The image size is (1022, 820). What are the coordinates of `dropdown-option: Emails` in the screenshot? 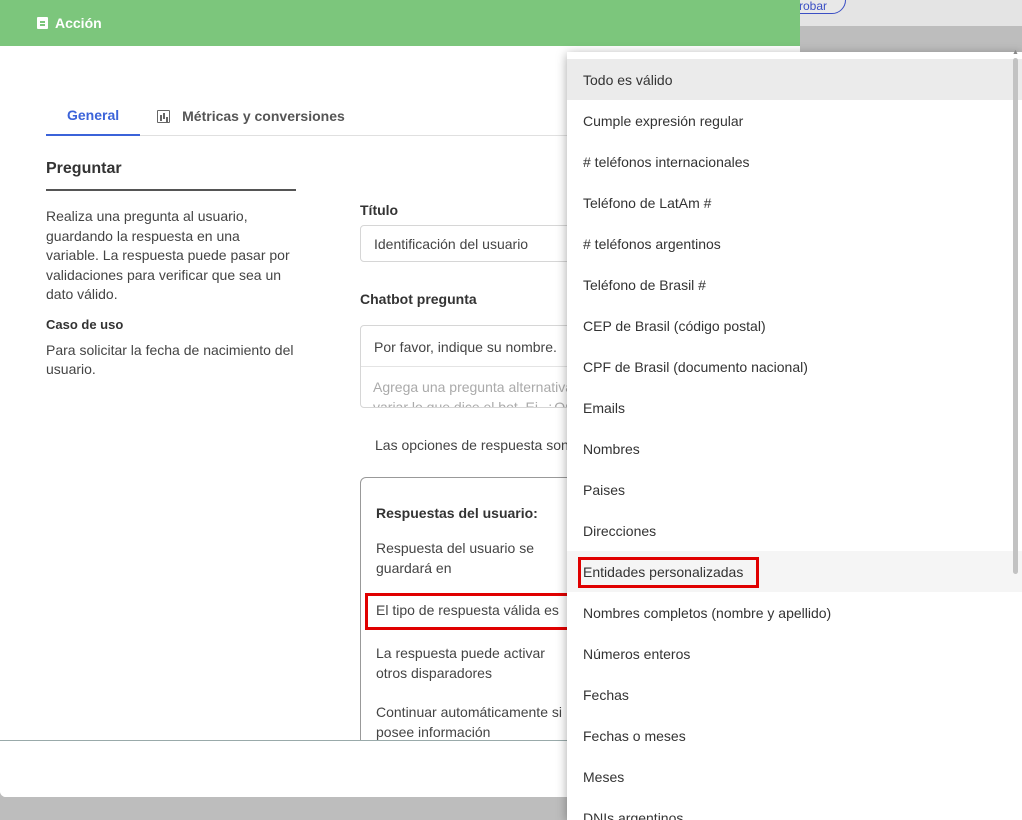 It's located at (794, 407).